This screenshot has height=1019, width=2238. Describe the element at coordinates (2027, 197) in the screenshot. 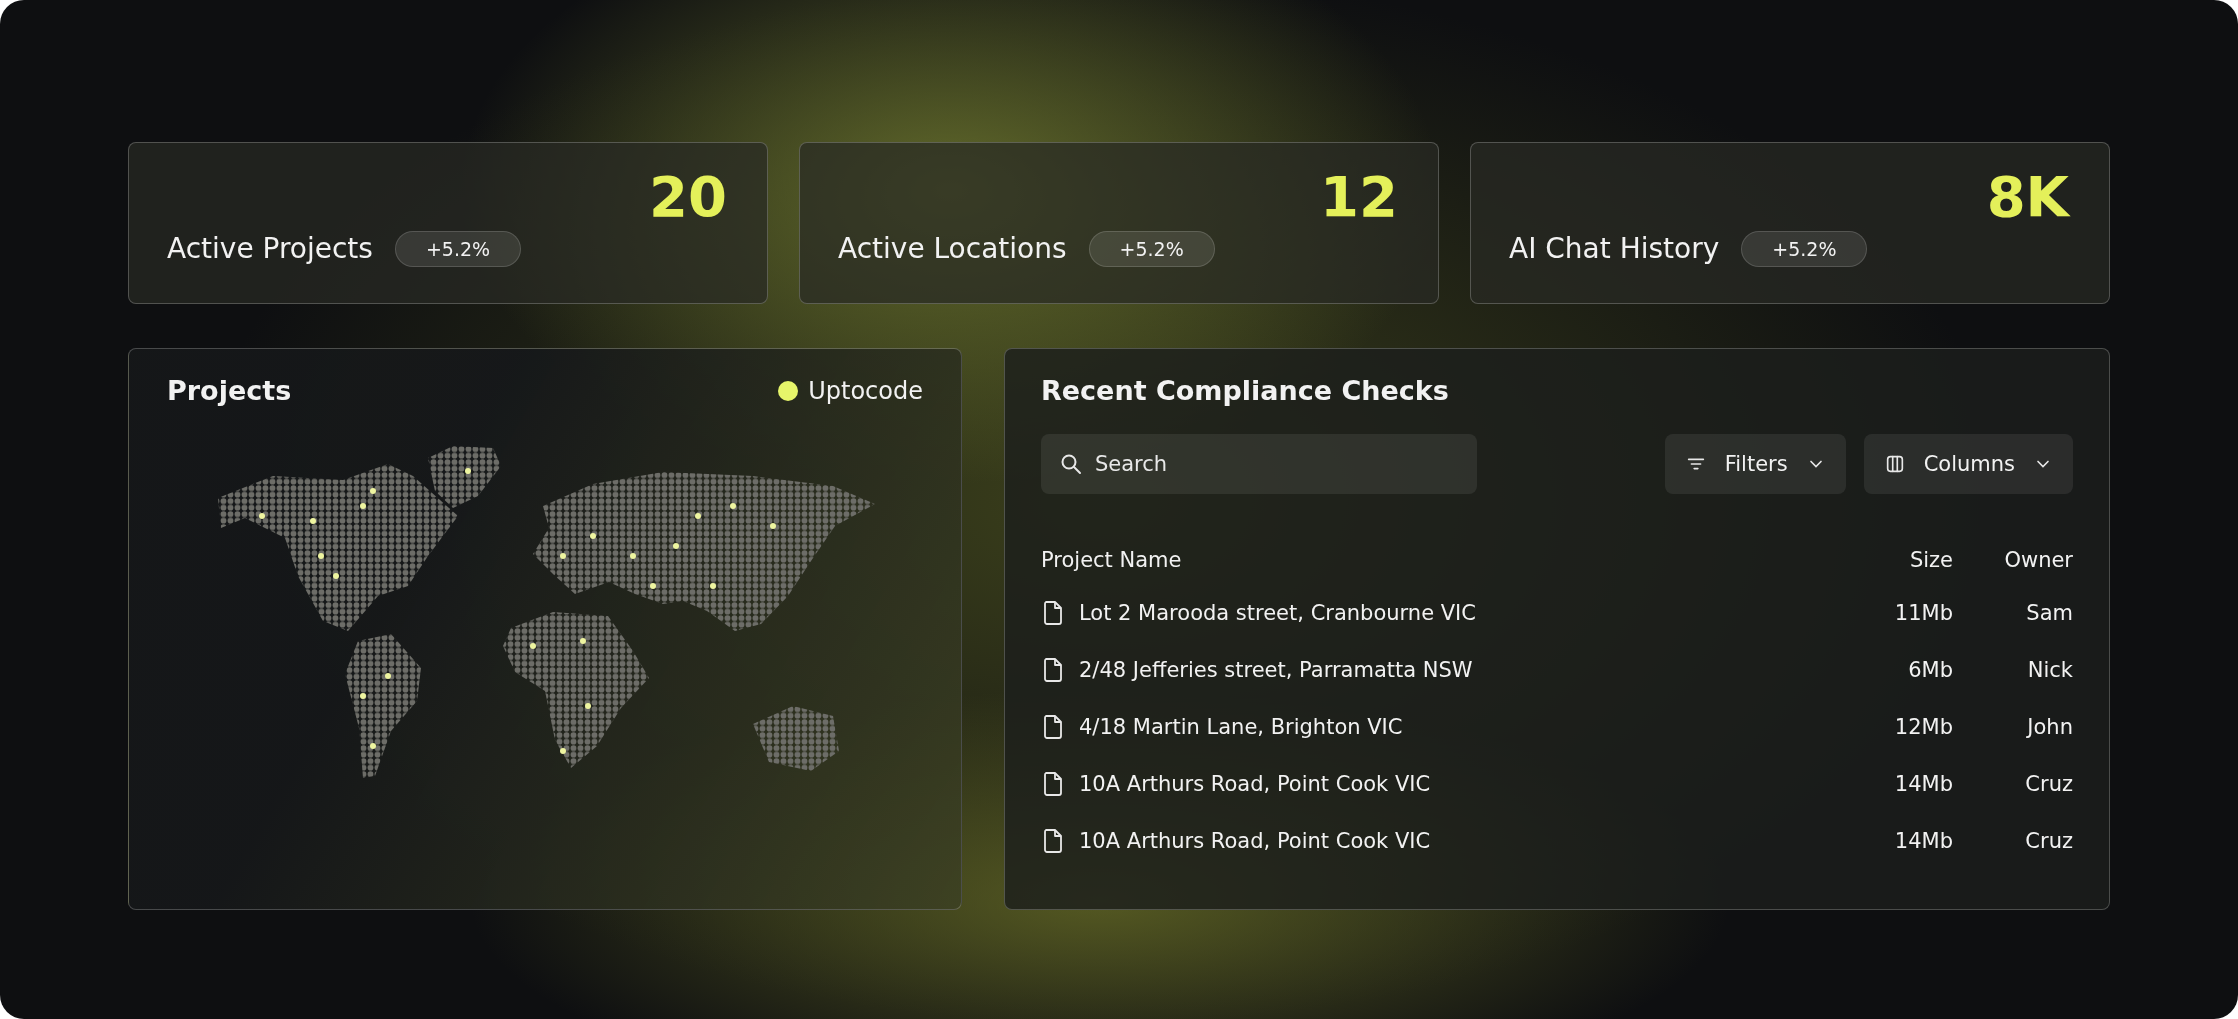

I see `stat-value: 8K` at that location.